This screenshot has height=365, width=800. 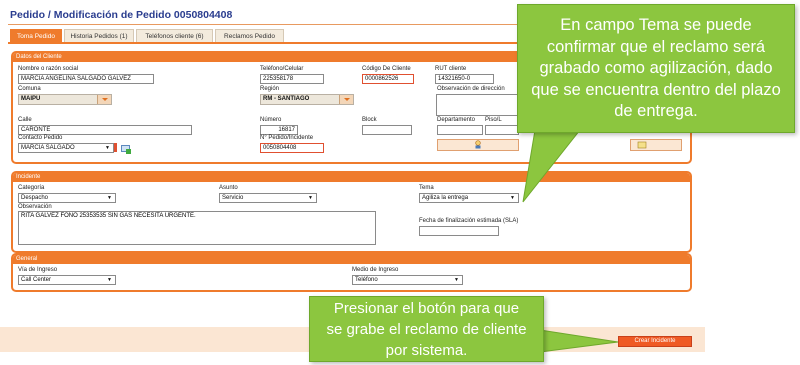 I want to click on via-ingreso-label: Vía de Ingreso, so click(x=38, y=270).